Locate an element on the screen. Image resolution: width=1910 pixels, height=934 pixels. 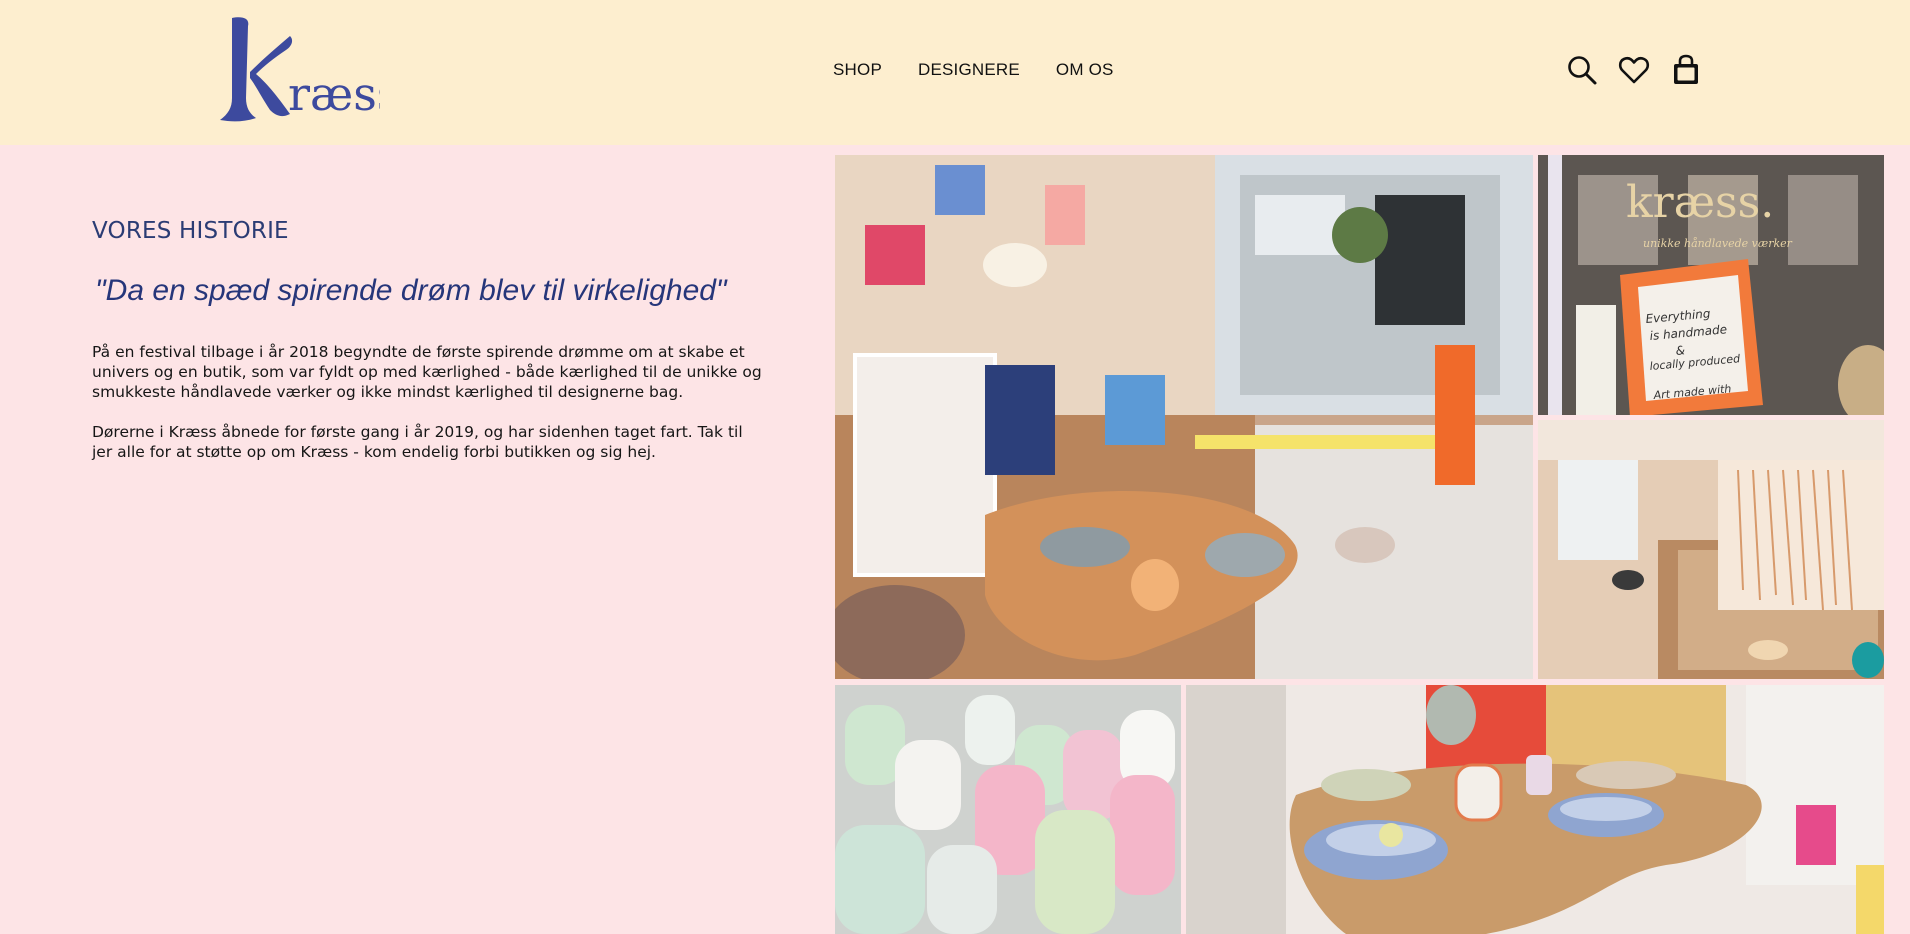
svg-text: ræss is located at coordinates (334, 94).